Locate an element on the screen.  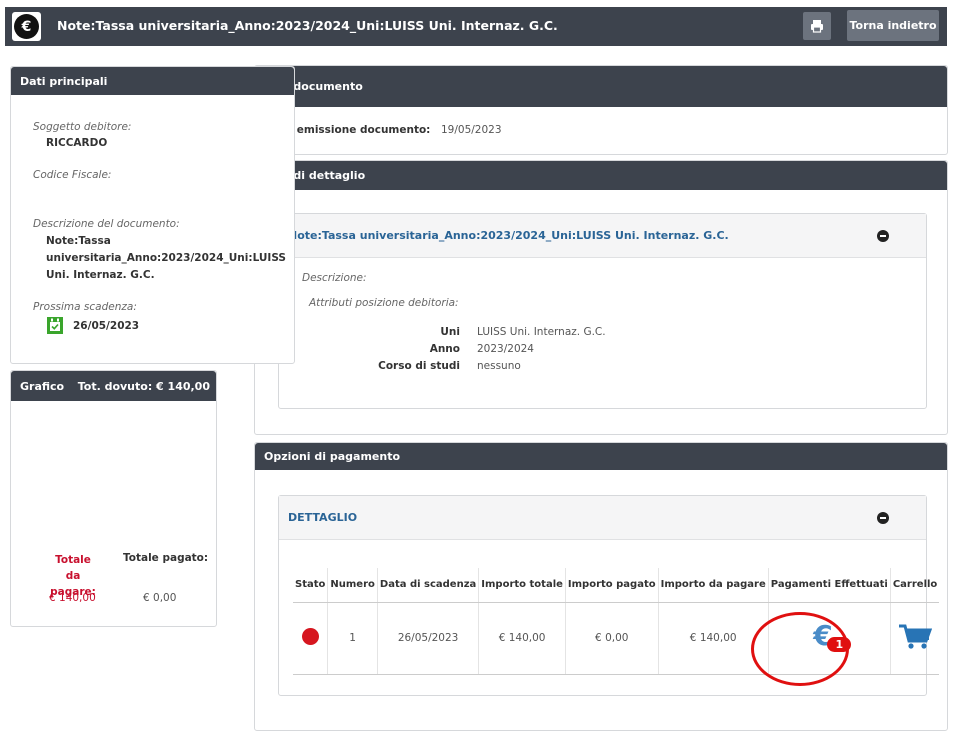
codice-fiscale-label: Codice Fiscale: is located at coordinates (72, 175).